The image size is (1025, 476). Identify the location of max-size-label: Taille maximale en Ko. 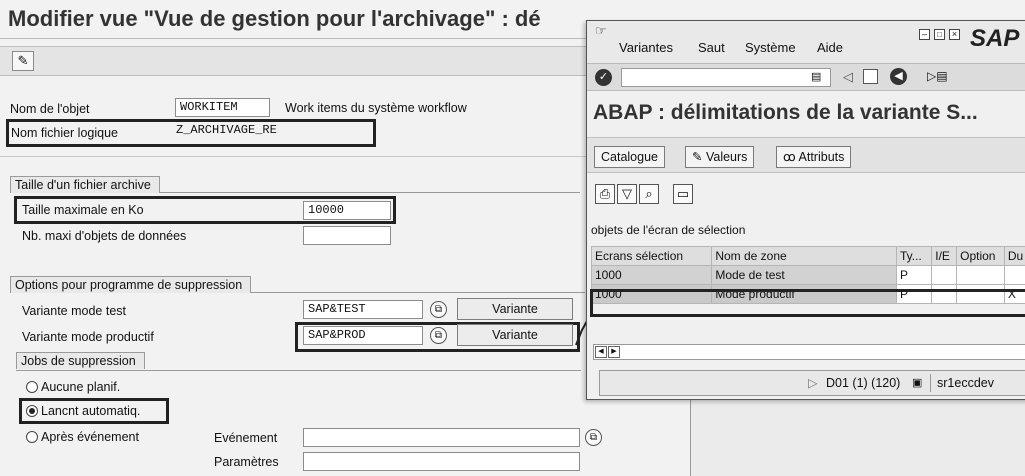
(83, 210).